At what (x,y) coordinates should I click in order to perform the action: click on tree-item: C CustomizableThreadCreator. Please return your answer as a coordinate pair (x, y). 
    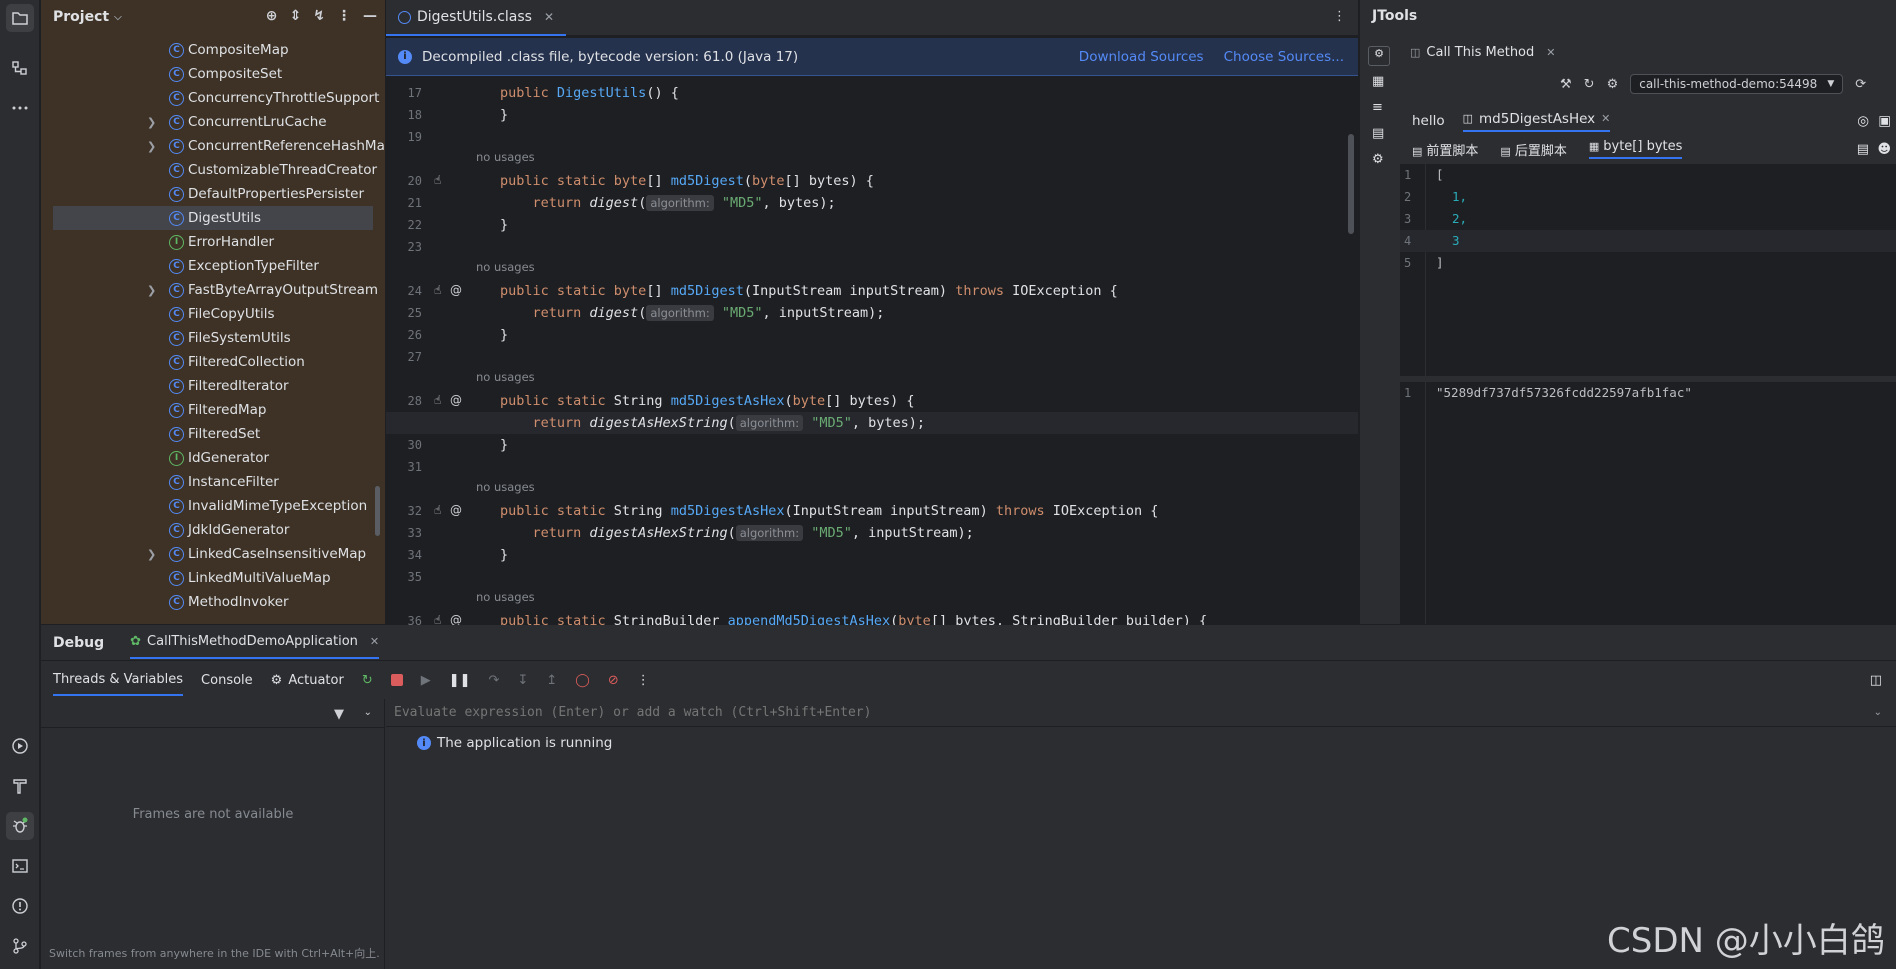
    Looking at the image, I should click on (213, 170).